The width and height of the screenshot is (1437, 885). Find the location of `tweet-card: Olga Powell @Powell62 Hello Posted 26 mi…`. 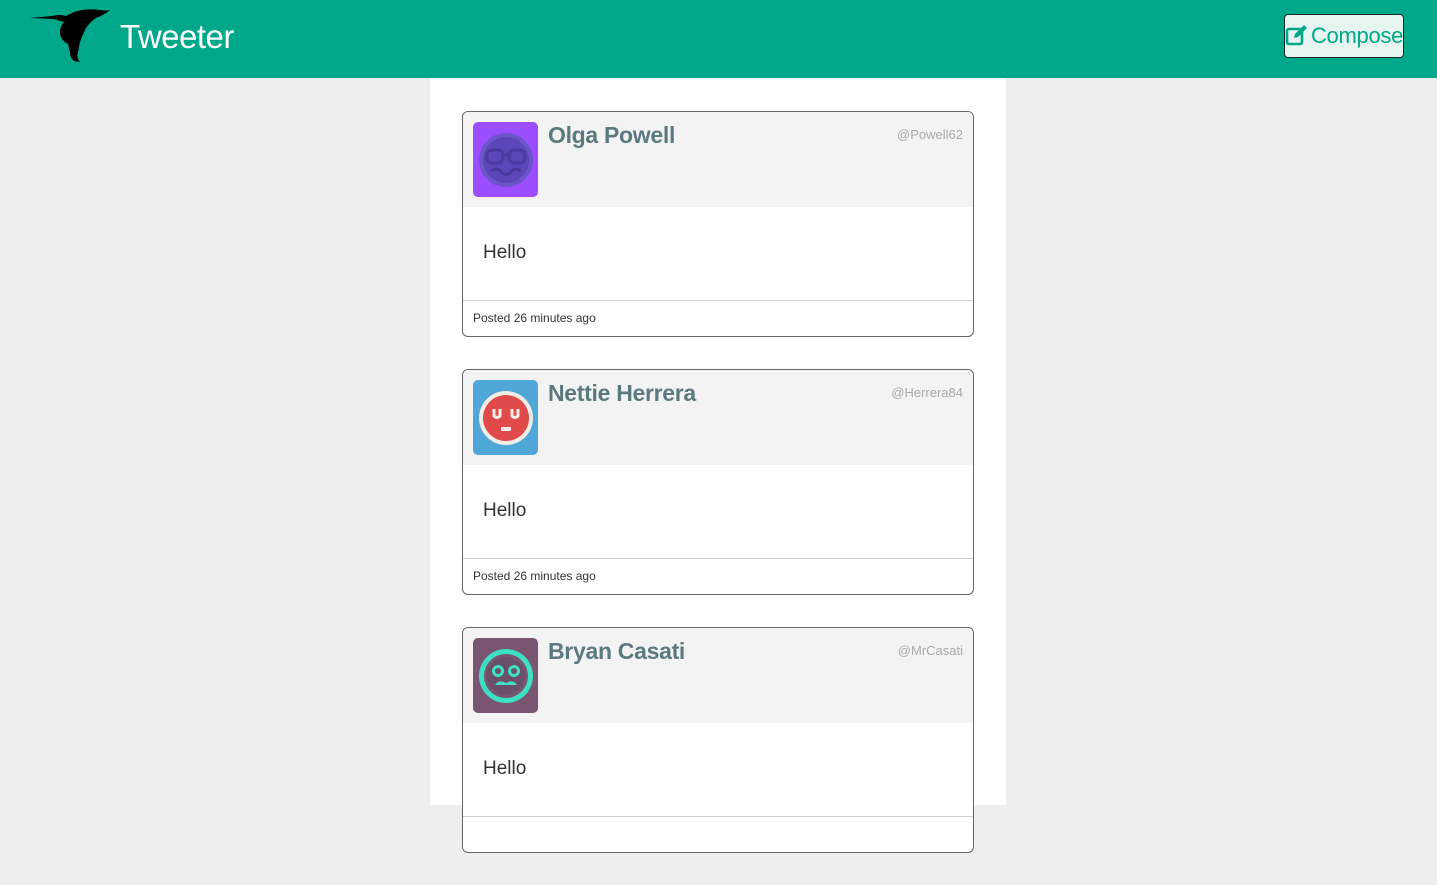

tweet-card: Olga Powell @Powell62 Hello Posted 26 mi… is located at coordinates (718, 224).